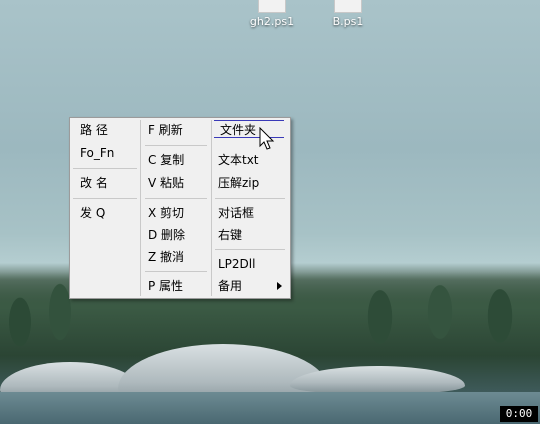 The image size is (540, 424). What do you see at coordinates (166, 183) in the screenshot?
I see `menu-item-paste: V 粘贴` at bounding box center [166, 183].